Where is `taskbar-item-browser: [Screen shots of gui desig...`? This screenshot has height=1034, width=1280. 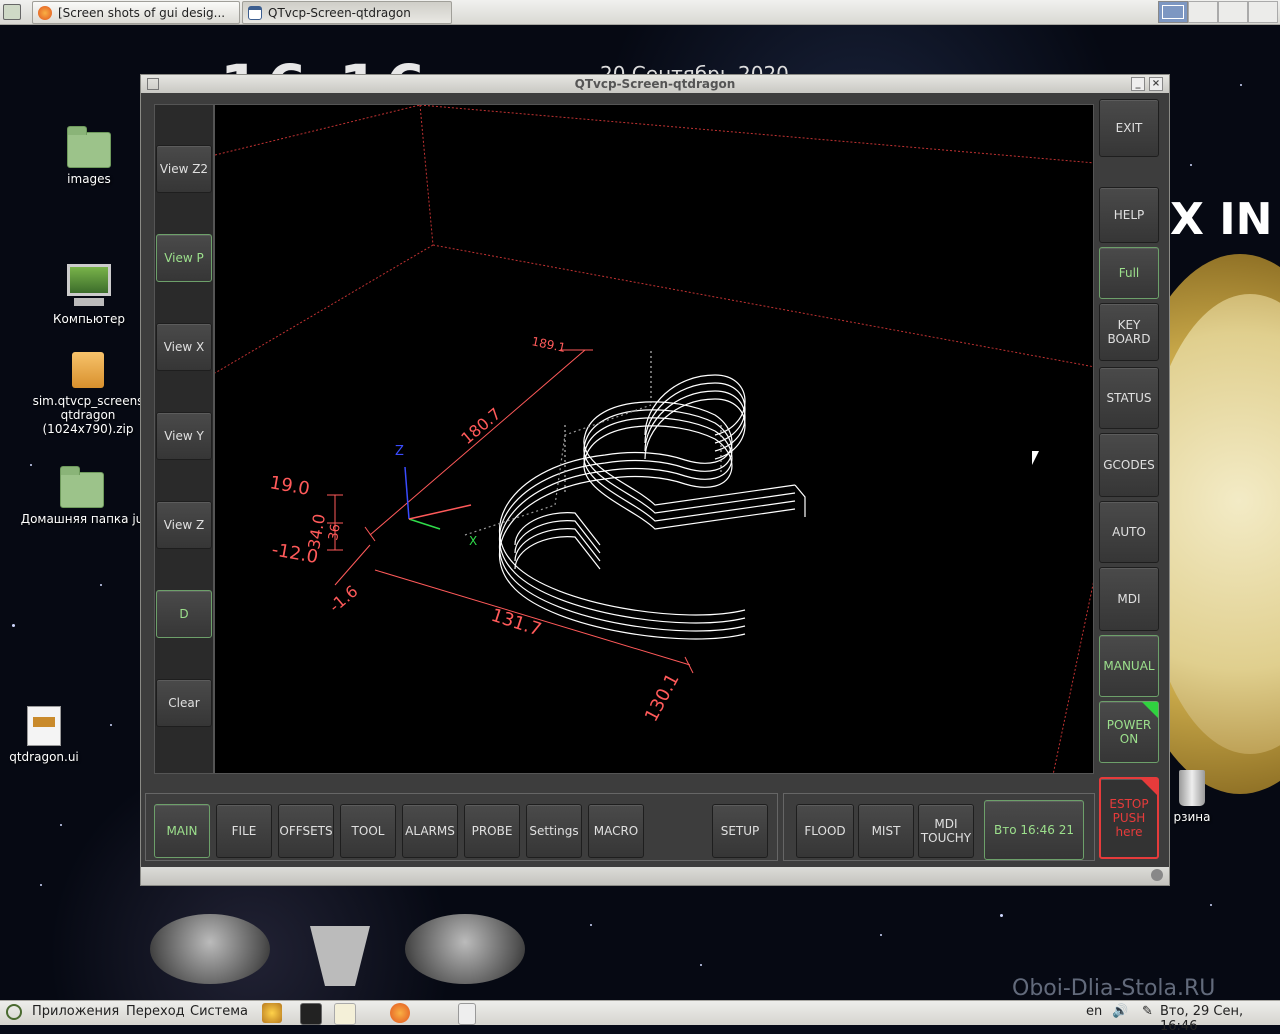
taskbar-item-browser: [Screen shots of gui desig... is located at coordinates (136, 12).